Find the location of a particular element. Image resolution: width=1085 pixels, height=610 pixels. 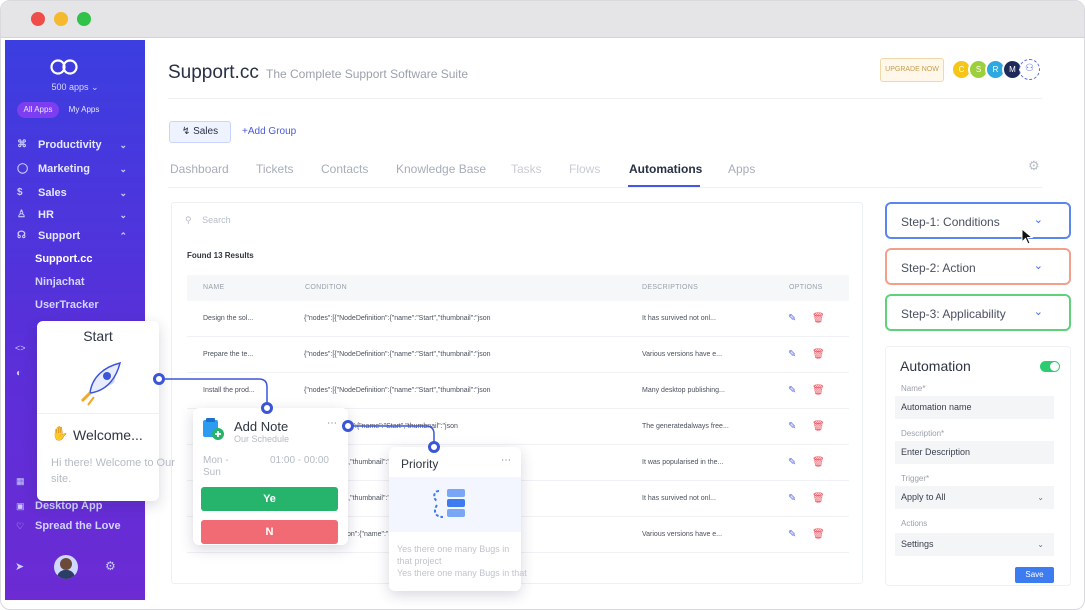

schedule-hours: 01:00 - 00:00 is located at coordinates (299, 460).